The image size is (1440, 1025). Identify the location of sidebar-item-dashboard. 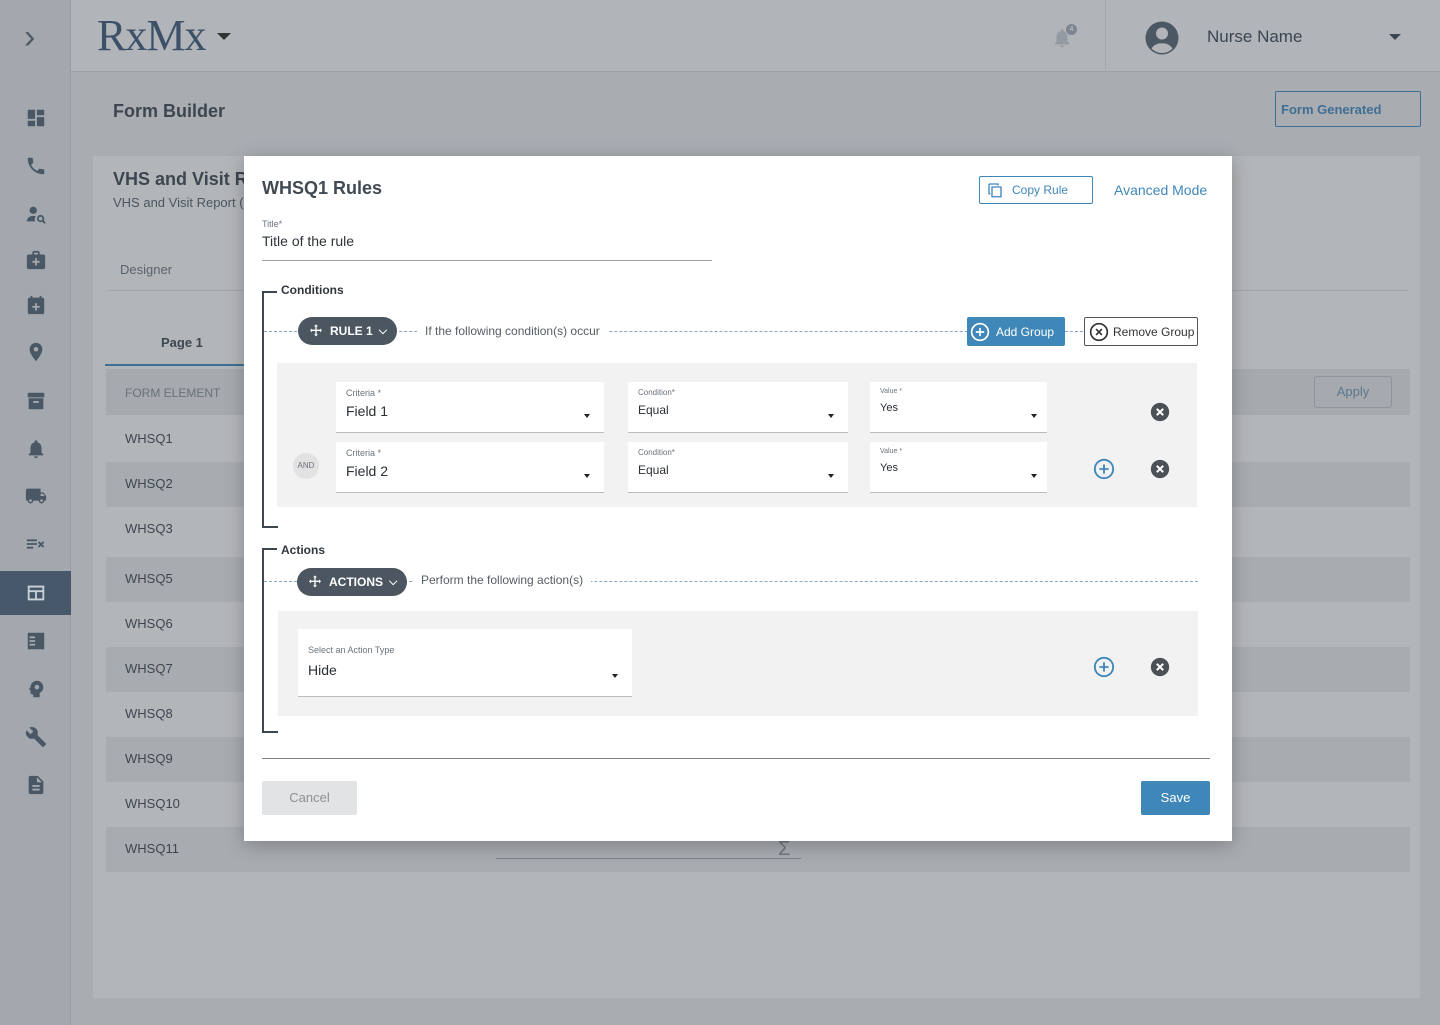
(35, 118).